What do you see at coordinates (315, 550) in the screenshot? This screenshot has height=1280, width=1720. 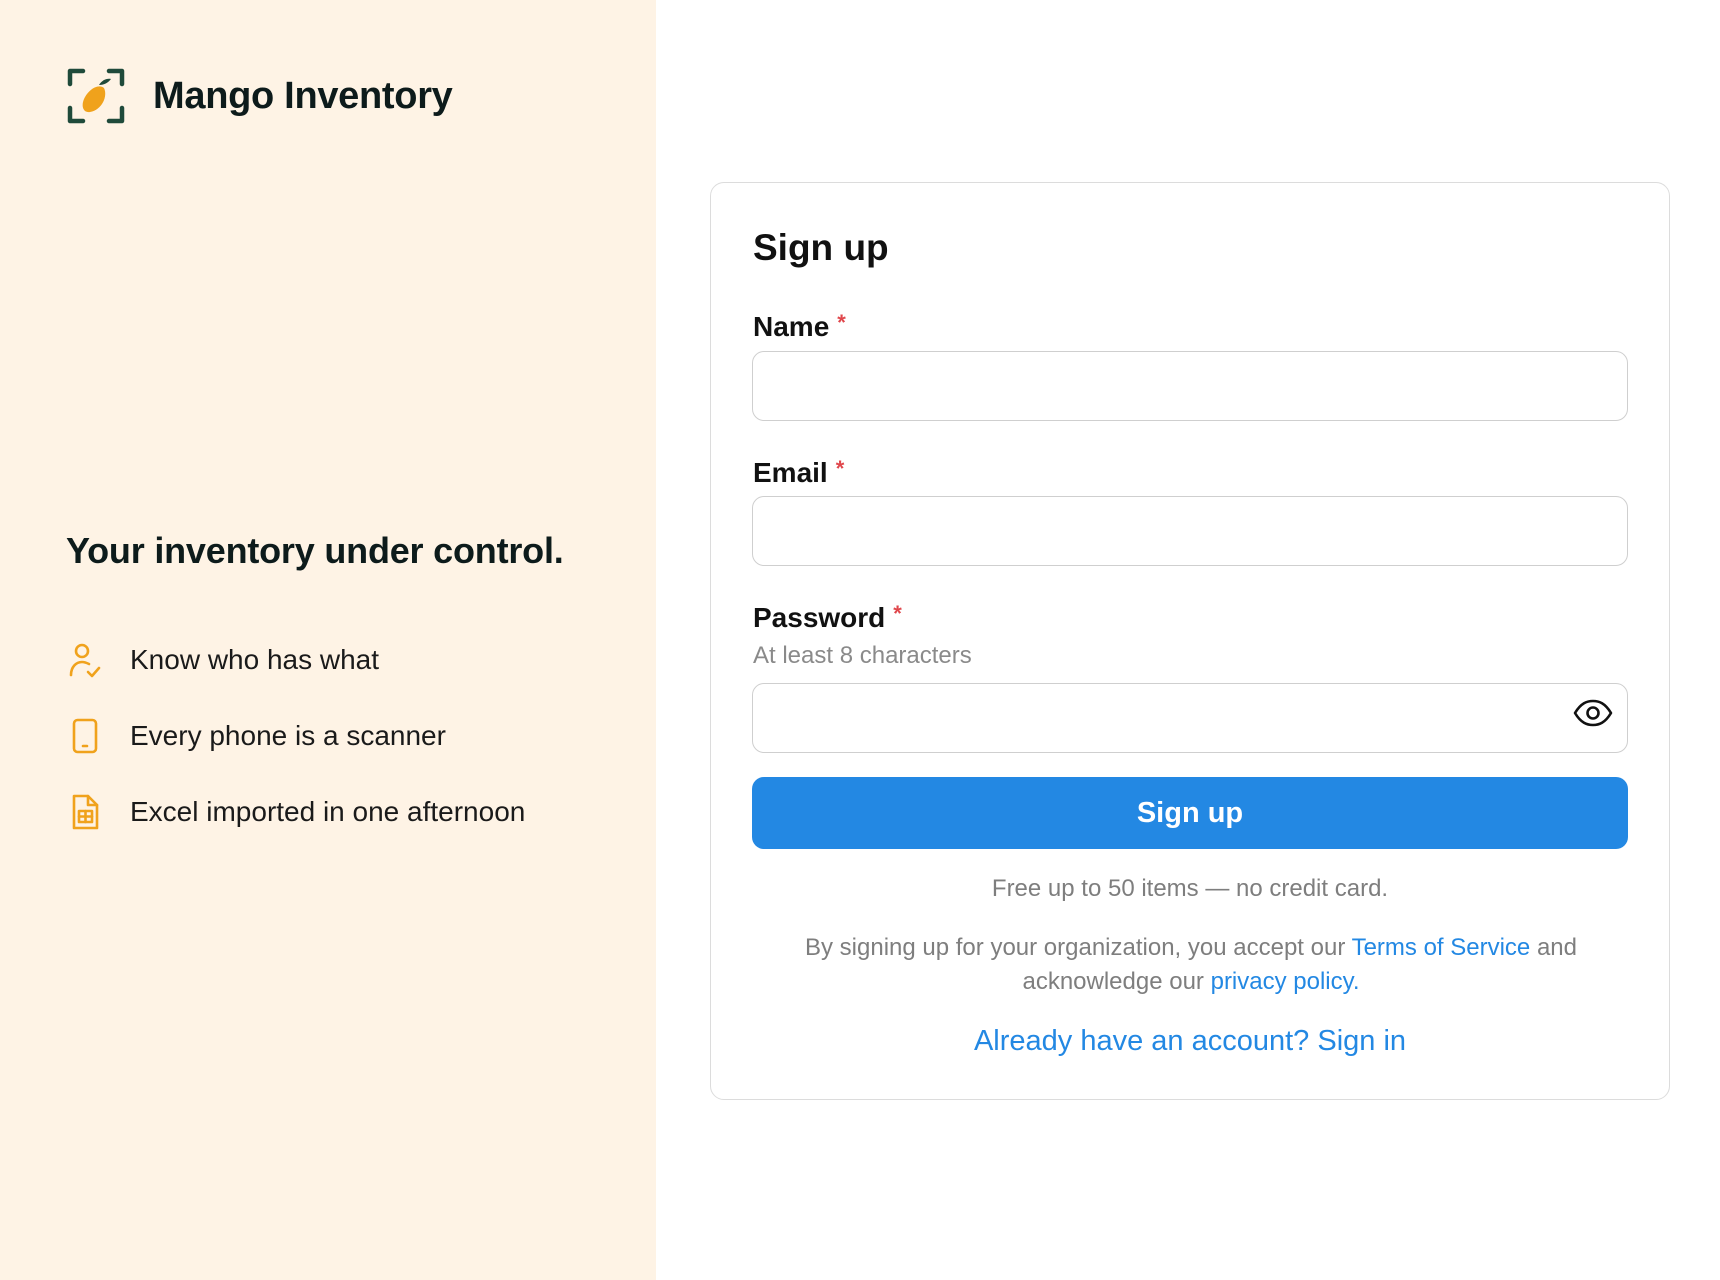 I see `marketing-headline: Your inventory under control.` at bounding box center [315, 550].